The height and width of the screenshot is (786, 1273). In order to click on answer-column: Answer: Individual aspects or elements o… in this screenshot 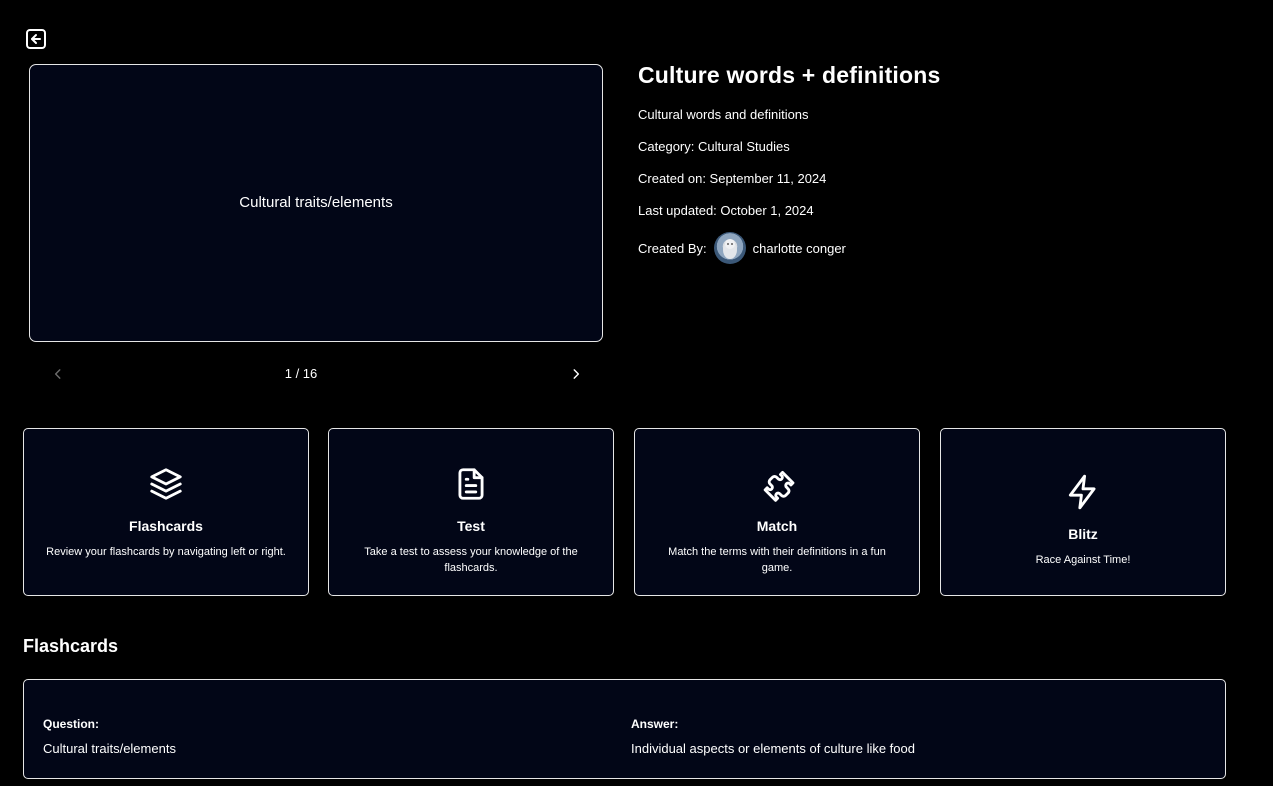, I will do `click(773, 736)`.